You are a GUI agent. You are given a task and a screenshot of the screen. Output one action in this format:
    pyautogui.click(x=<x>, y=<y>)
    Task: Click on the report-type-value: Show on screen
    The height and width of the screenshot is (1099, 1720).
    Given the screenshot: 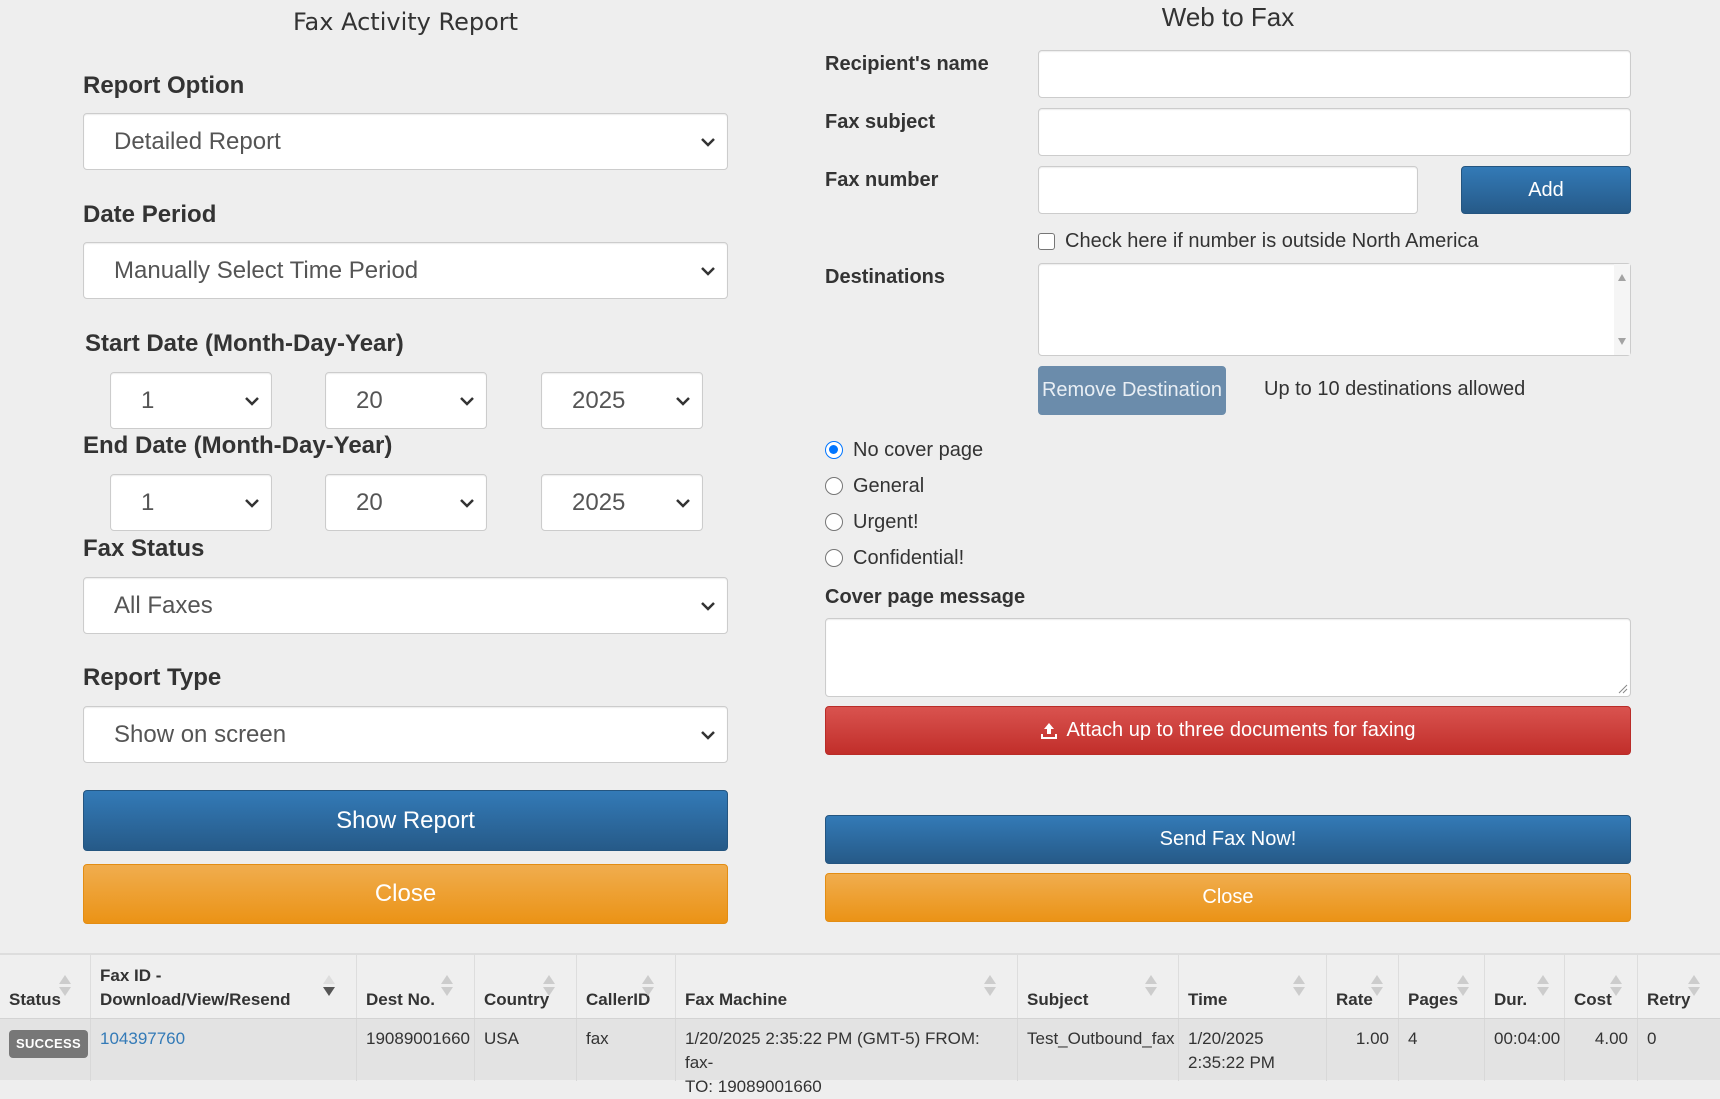 What is the action you would take?
    pyautogui.click(x=200, y=734)
    